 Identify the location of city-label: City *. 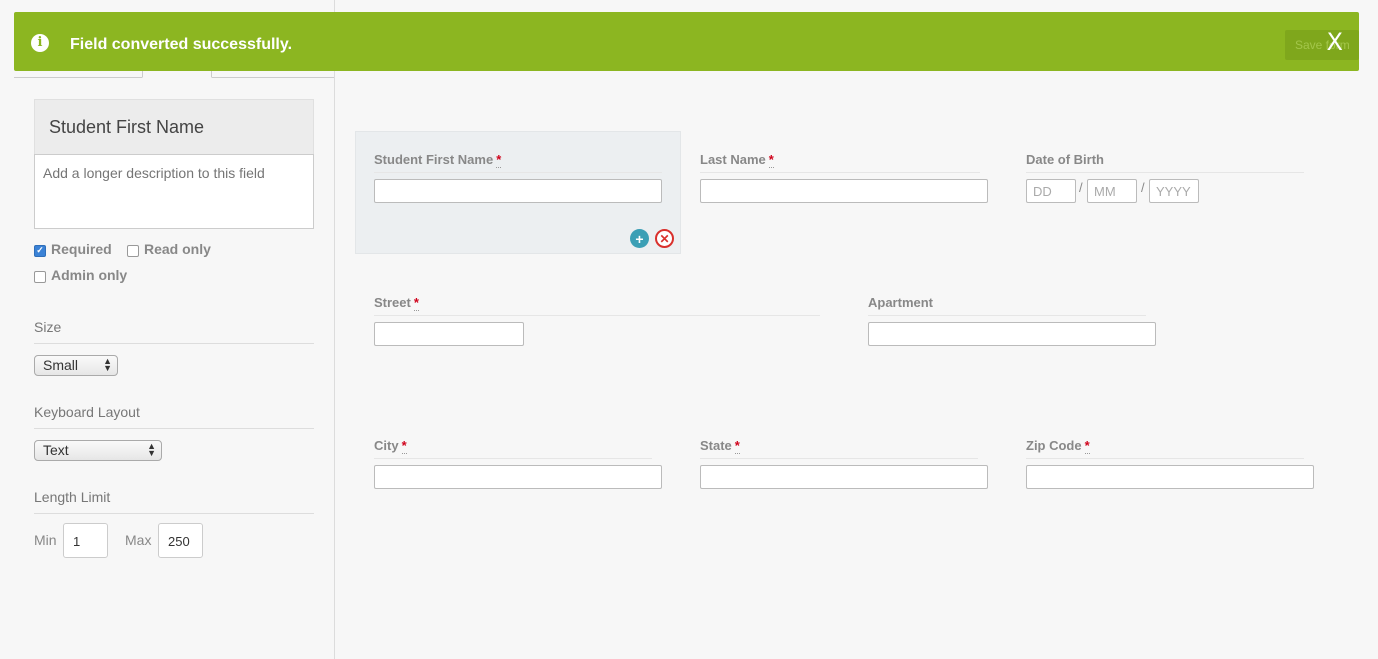
(513, 448).